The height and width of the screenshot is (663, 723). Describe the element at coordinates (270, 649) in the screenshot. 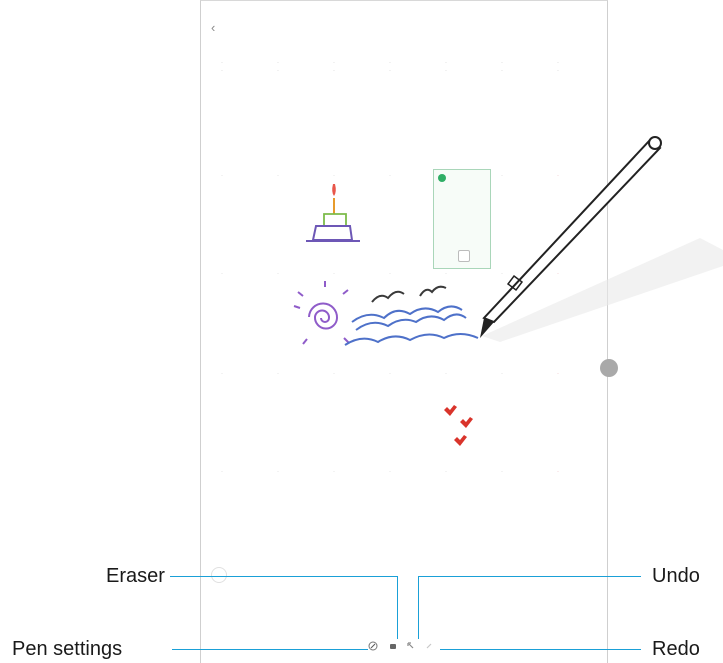

I see `pen-settings-callout-line` at that location.